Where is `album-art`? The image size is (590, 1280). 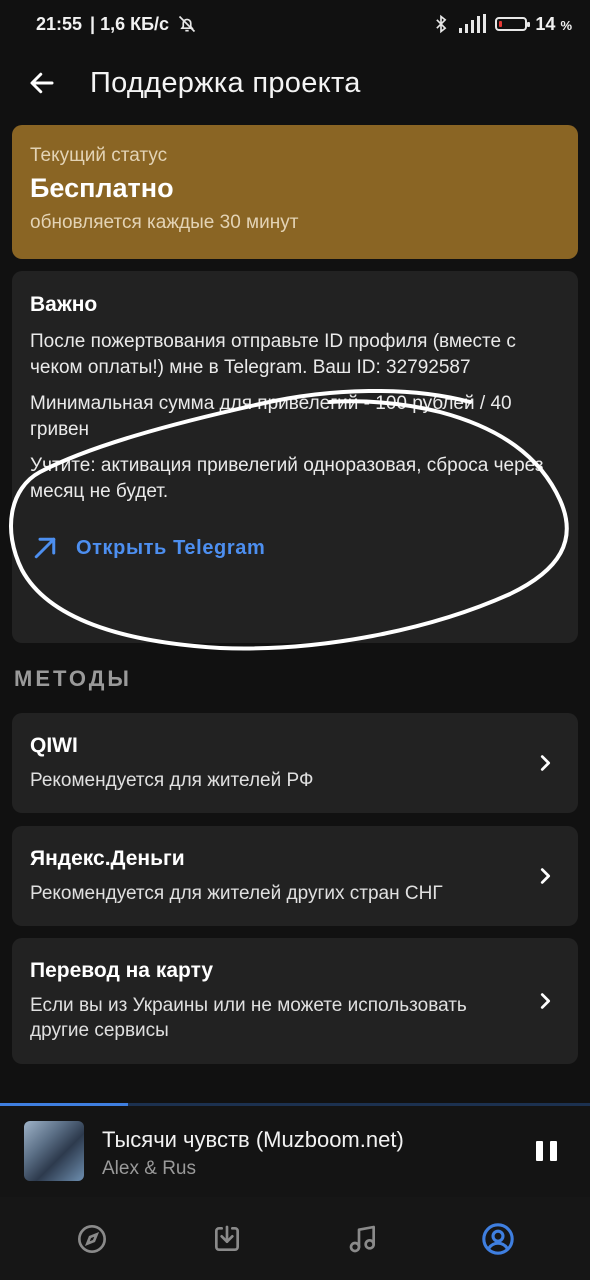
album-art is located at coordinates (54, 1151).